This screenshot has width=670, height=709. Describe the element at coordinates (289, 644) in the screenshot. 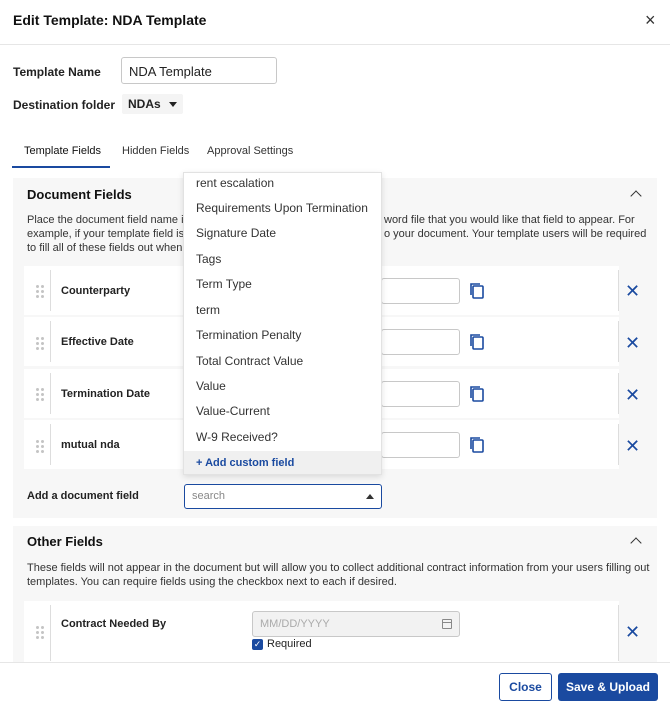

I see `required-label: Required` at that location.